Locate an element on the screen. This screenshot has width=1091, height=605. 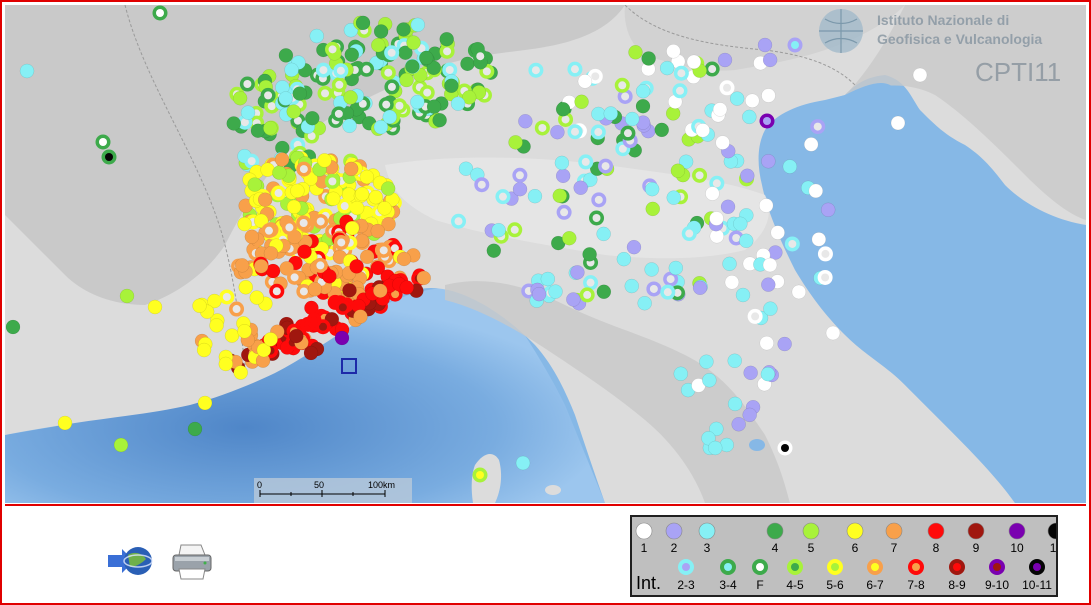
google-earth-button is located at coordinates (130, 561).